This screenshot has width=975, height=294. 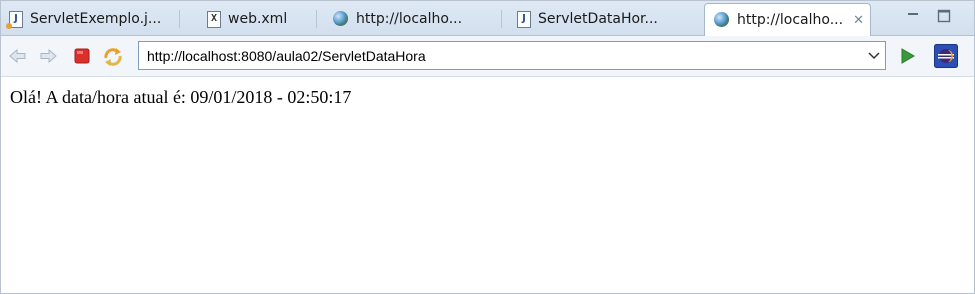 What do you see at coordinates (501, 55) in the screenshot?
I see `url-input` at bounding box center [501, 55].